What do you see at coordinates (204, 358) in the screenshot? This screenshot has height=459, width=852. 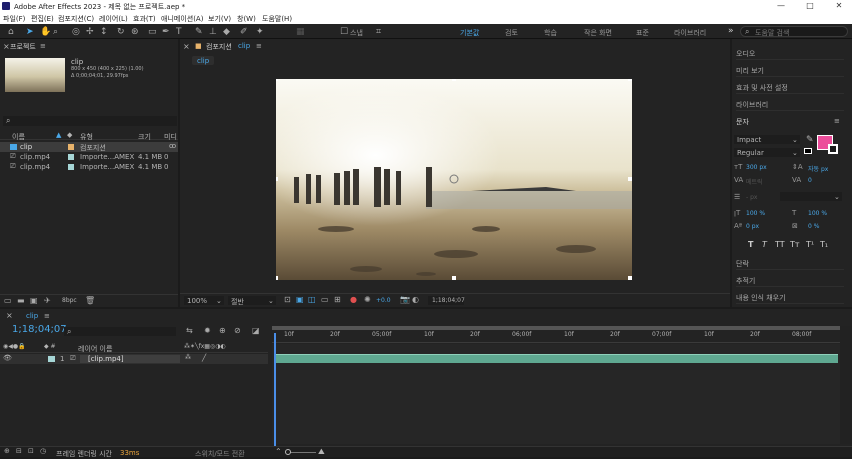 I see `quality-switch-icon: ╱` at bounding box center [204, 358].